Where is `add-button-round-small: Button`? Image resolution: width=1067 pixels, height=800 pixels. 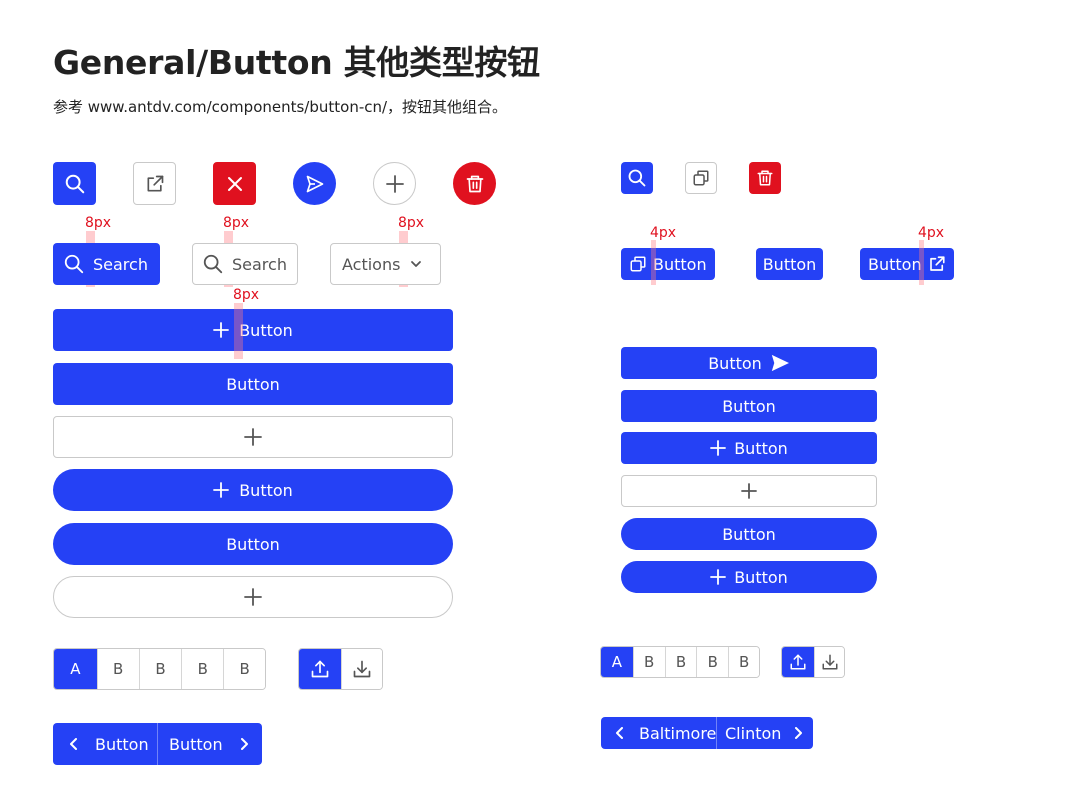
add-button-round-small: Button is located at coordinates (749, 577).